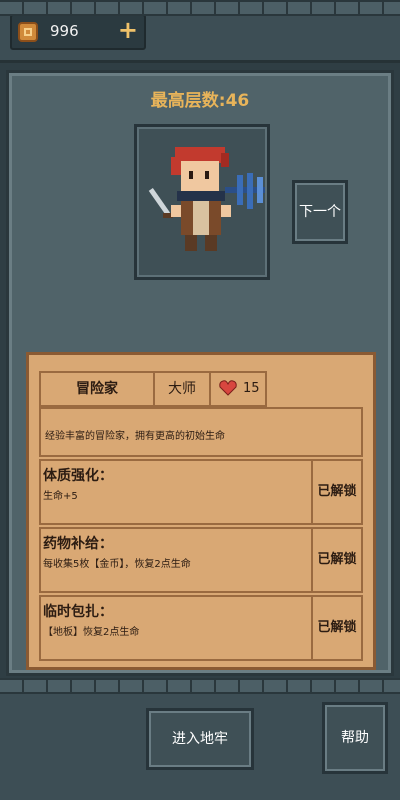 The height and width of the screenshot is (800, 400). Describe the element at coordinates (117, 564) in the screenshot. I see `perk-detail: 每收集5枚【金币】，恢复2点生命` at that location.